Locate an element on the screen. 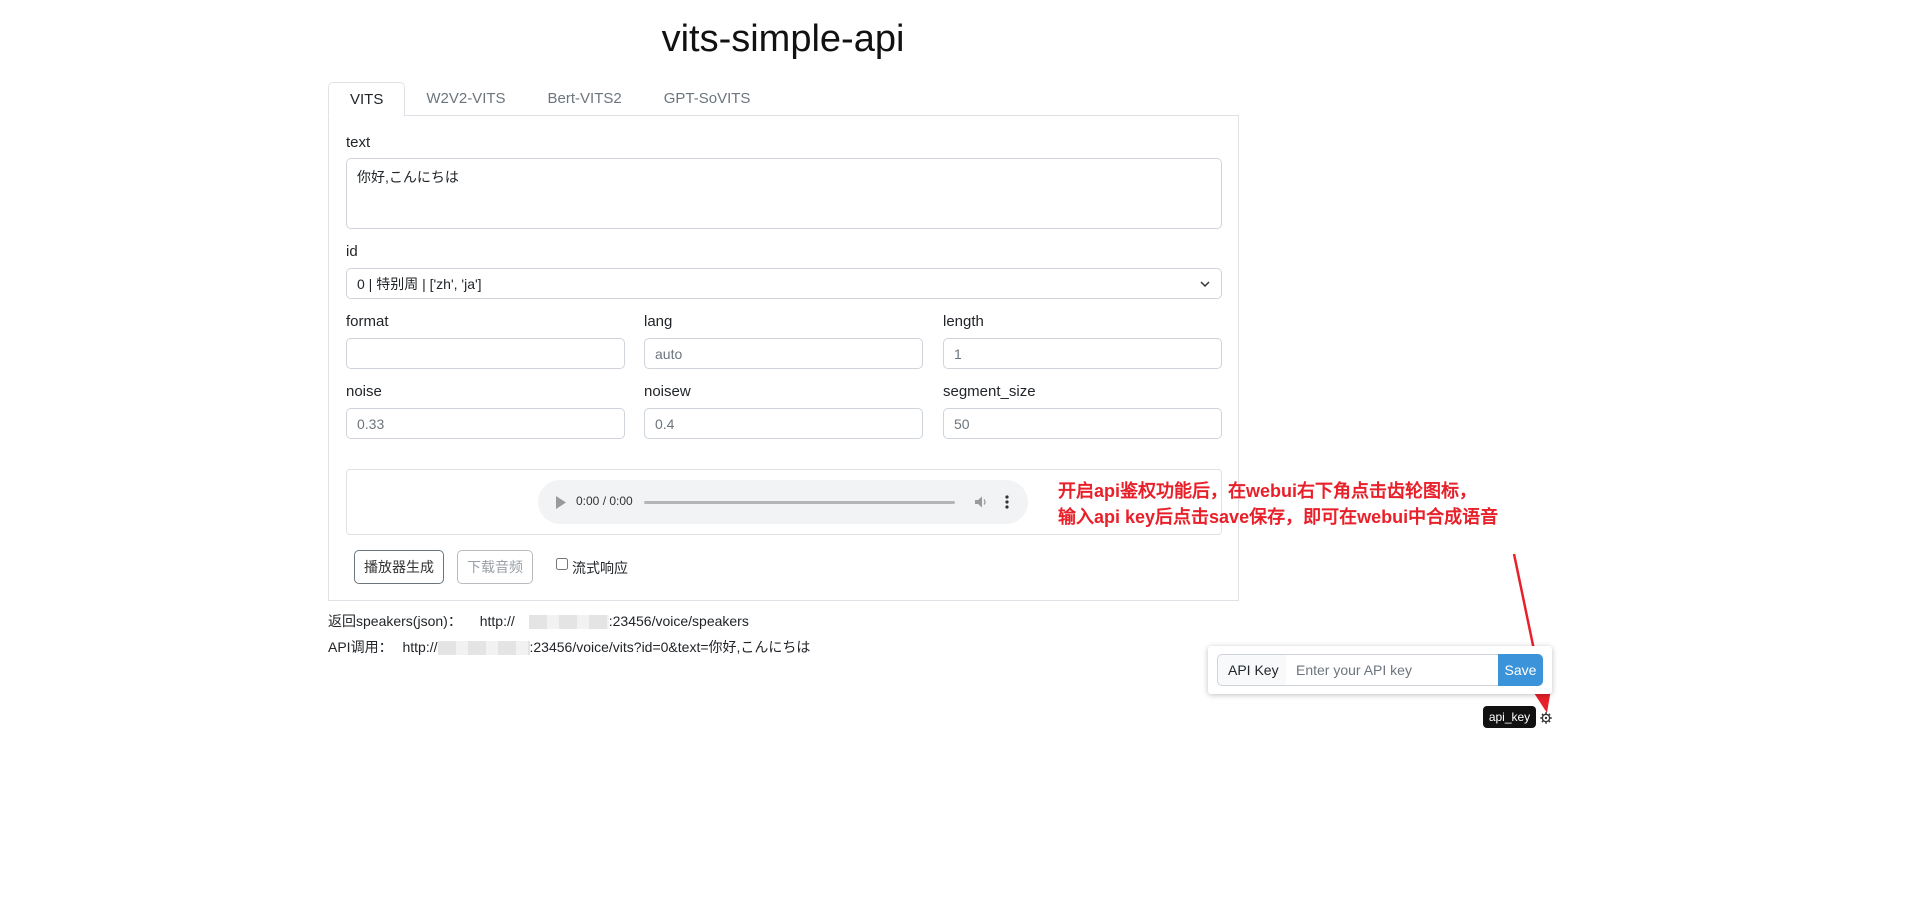 Image resolution: width=1920 pixels, height=909 pixels. gear-icon is located at coordinates (1546, 718).